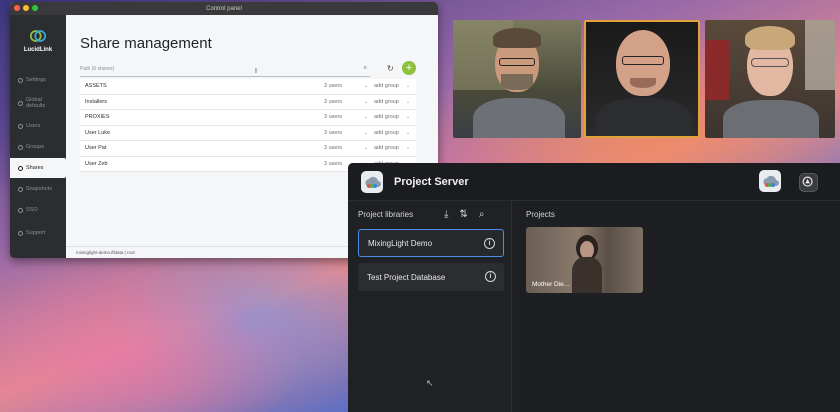  I want to click on table-row: ASSETS 3 users ⌄ add group ⌄, so click(248, 87).